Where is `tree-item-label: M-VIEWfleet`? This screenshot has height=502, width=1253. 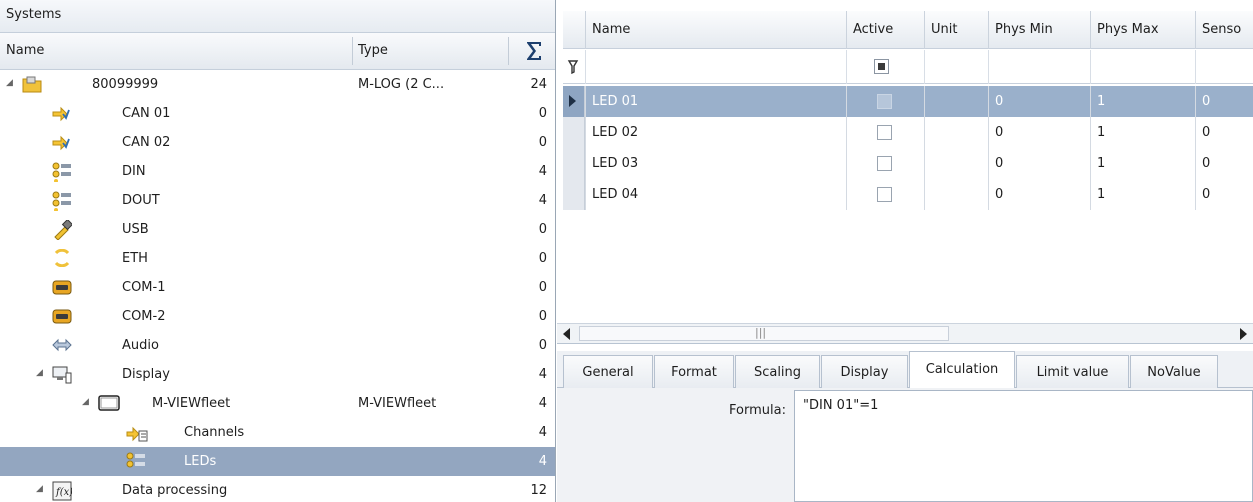
tree-item-label: M-VIEWfleet is located at coordinates (191, 403).